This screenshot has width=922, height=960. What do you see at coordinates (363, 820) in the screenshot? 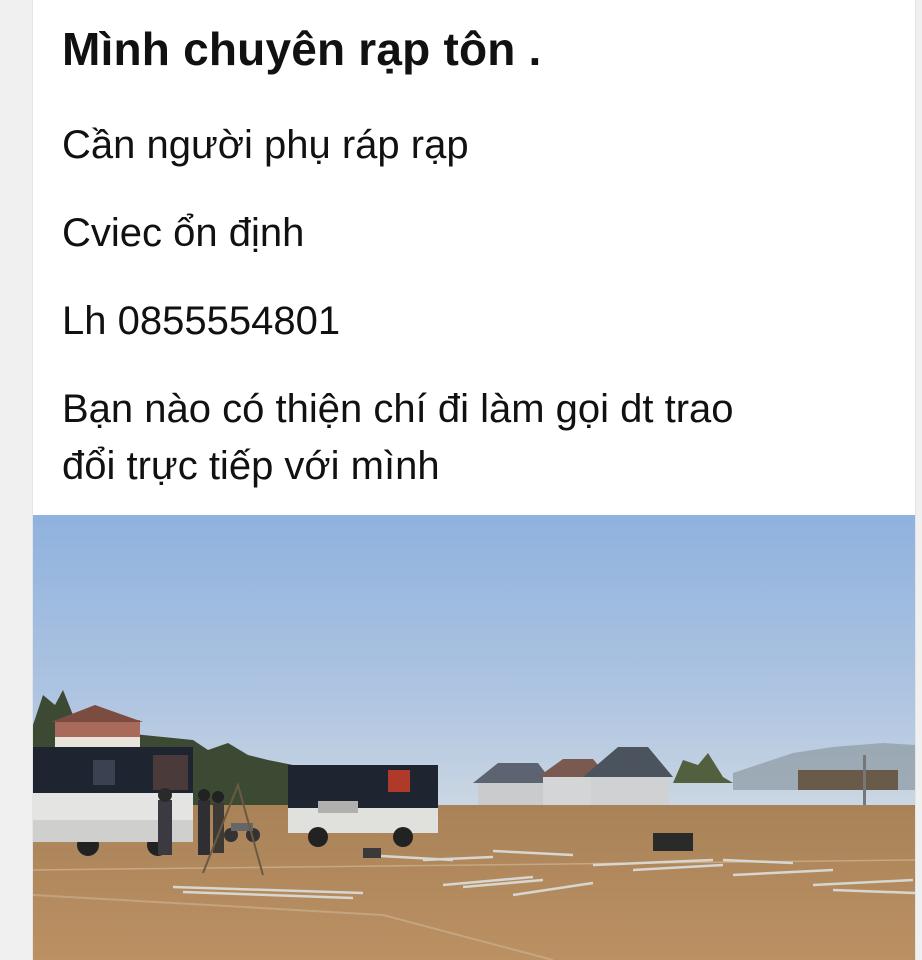
I see `truck-2-body` at bounding box center [363, 820].